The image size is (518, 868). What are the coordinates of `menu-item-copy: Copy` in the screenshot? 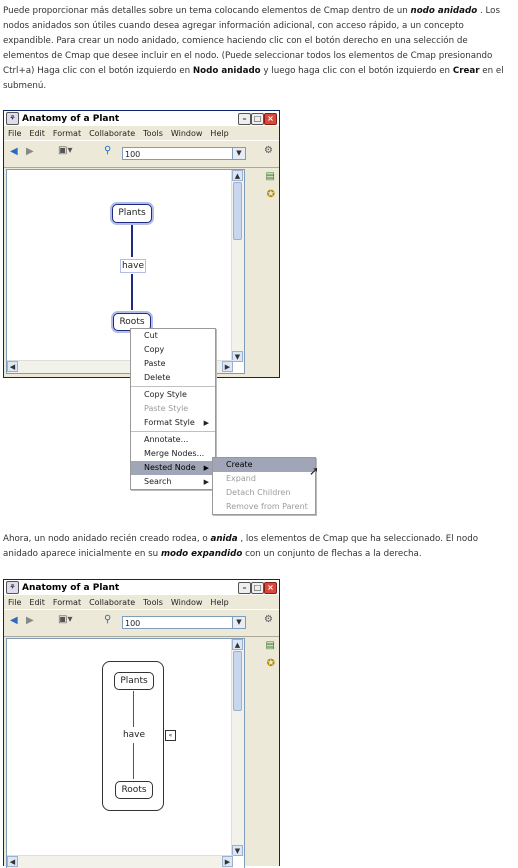 It's located at (173, 350).